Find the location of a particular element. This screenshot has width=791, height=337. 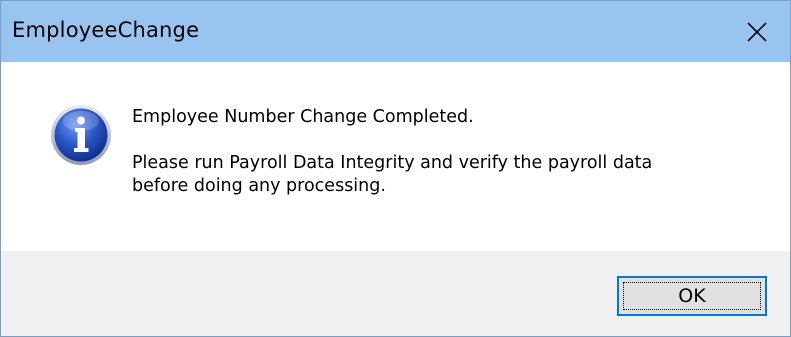

message-heading: Employee Number Change Completed. is located at coordinates (303, 117).